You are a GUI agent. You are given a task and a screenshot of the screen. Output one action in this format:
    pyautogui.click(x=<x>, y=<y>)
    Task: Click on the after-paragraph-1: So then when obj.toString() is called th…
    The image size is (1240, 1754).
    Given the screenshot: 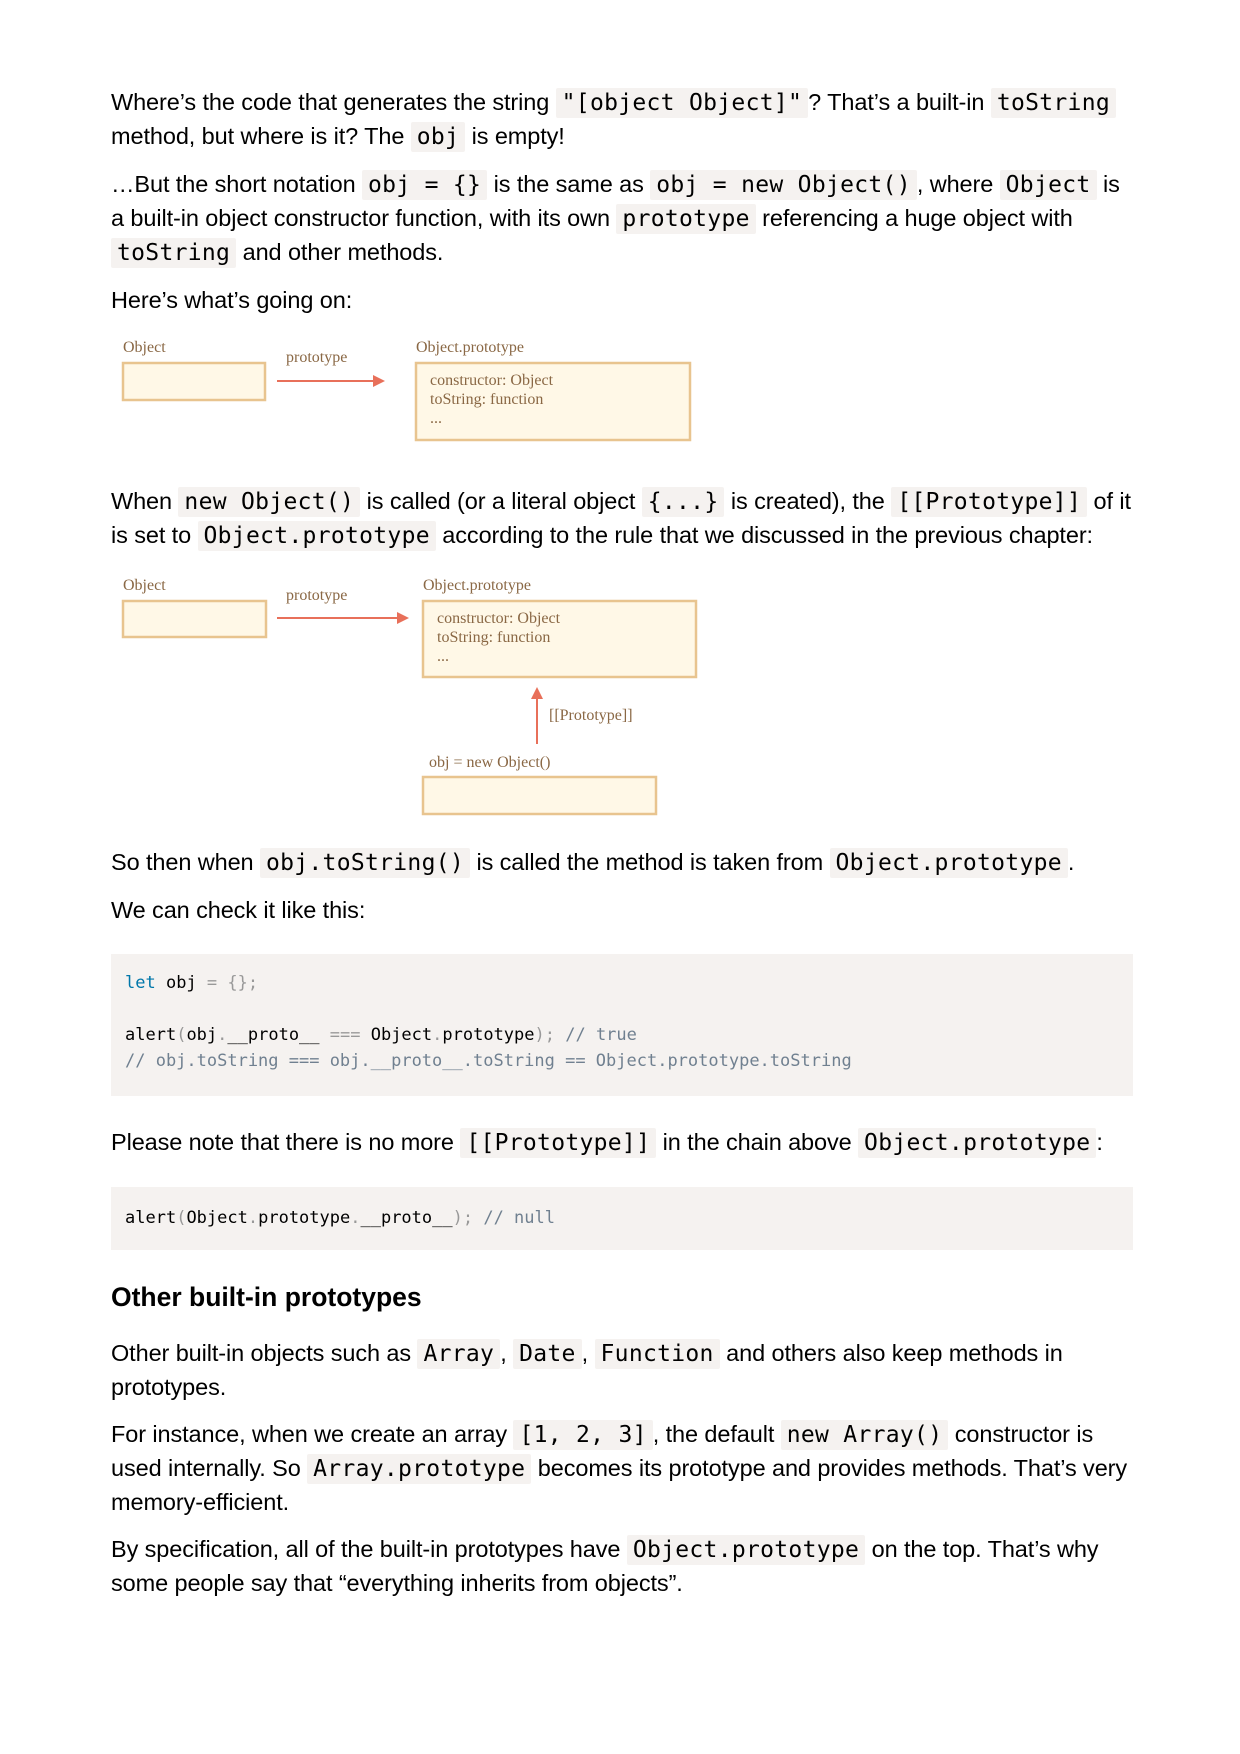 What is the action you would take?
    pyautogui.click(x=622, y=863)
    